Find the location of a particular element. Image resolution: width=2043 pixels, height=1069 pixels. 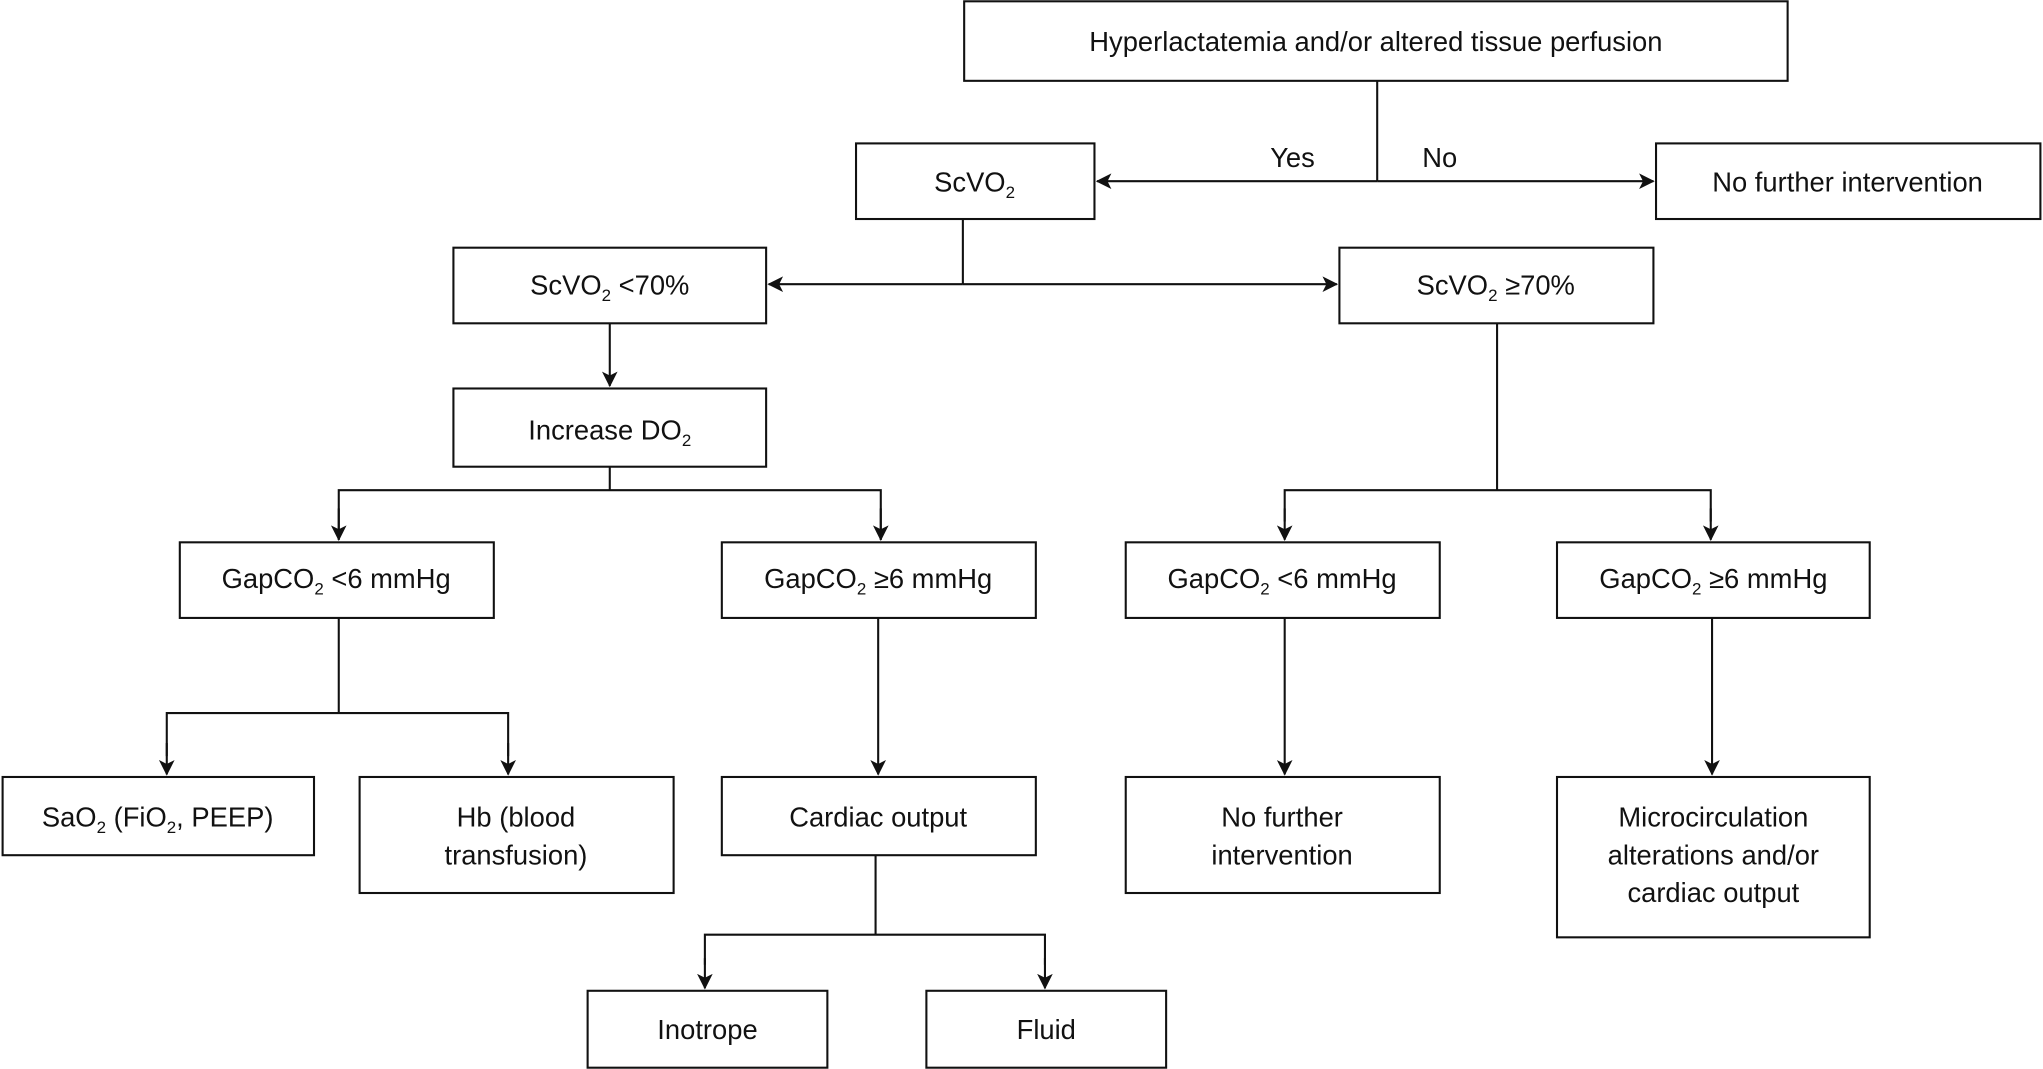

svg-text: No further intervention is located at coordinates (1847, 182).